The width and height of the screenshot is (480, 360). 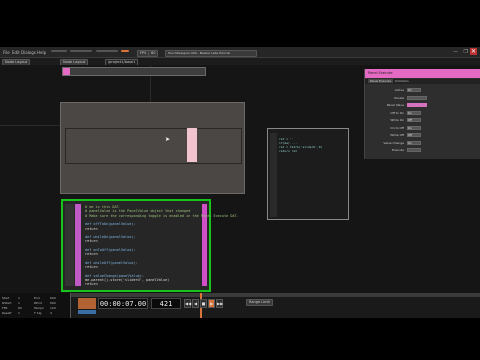 What do you see at coordinates (87, 312) in the screenshot?
I see `timeline-tab` at bounding box center [87, 312].